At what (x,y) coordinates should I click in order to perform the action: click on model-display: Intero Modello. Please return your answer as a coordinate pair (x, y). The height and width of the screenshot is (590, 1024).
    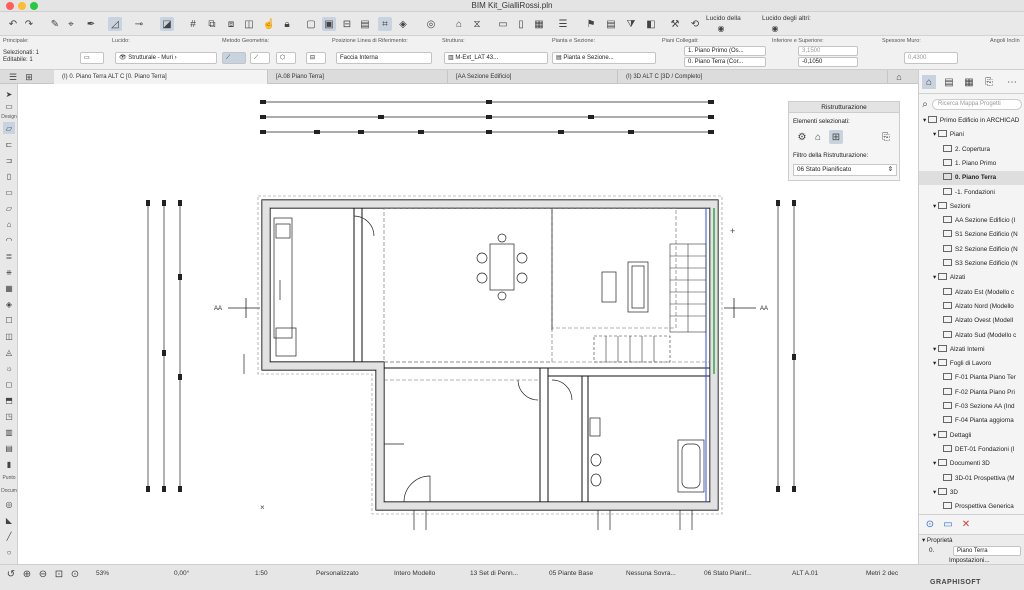
    Looking at the image, I should click on (414, 573).